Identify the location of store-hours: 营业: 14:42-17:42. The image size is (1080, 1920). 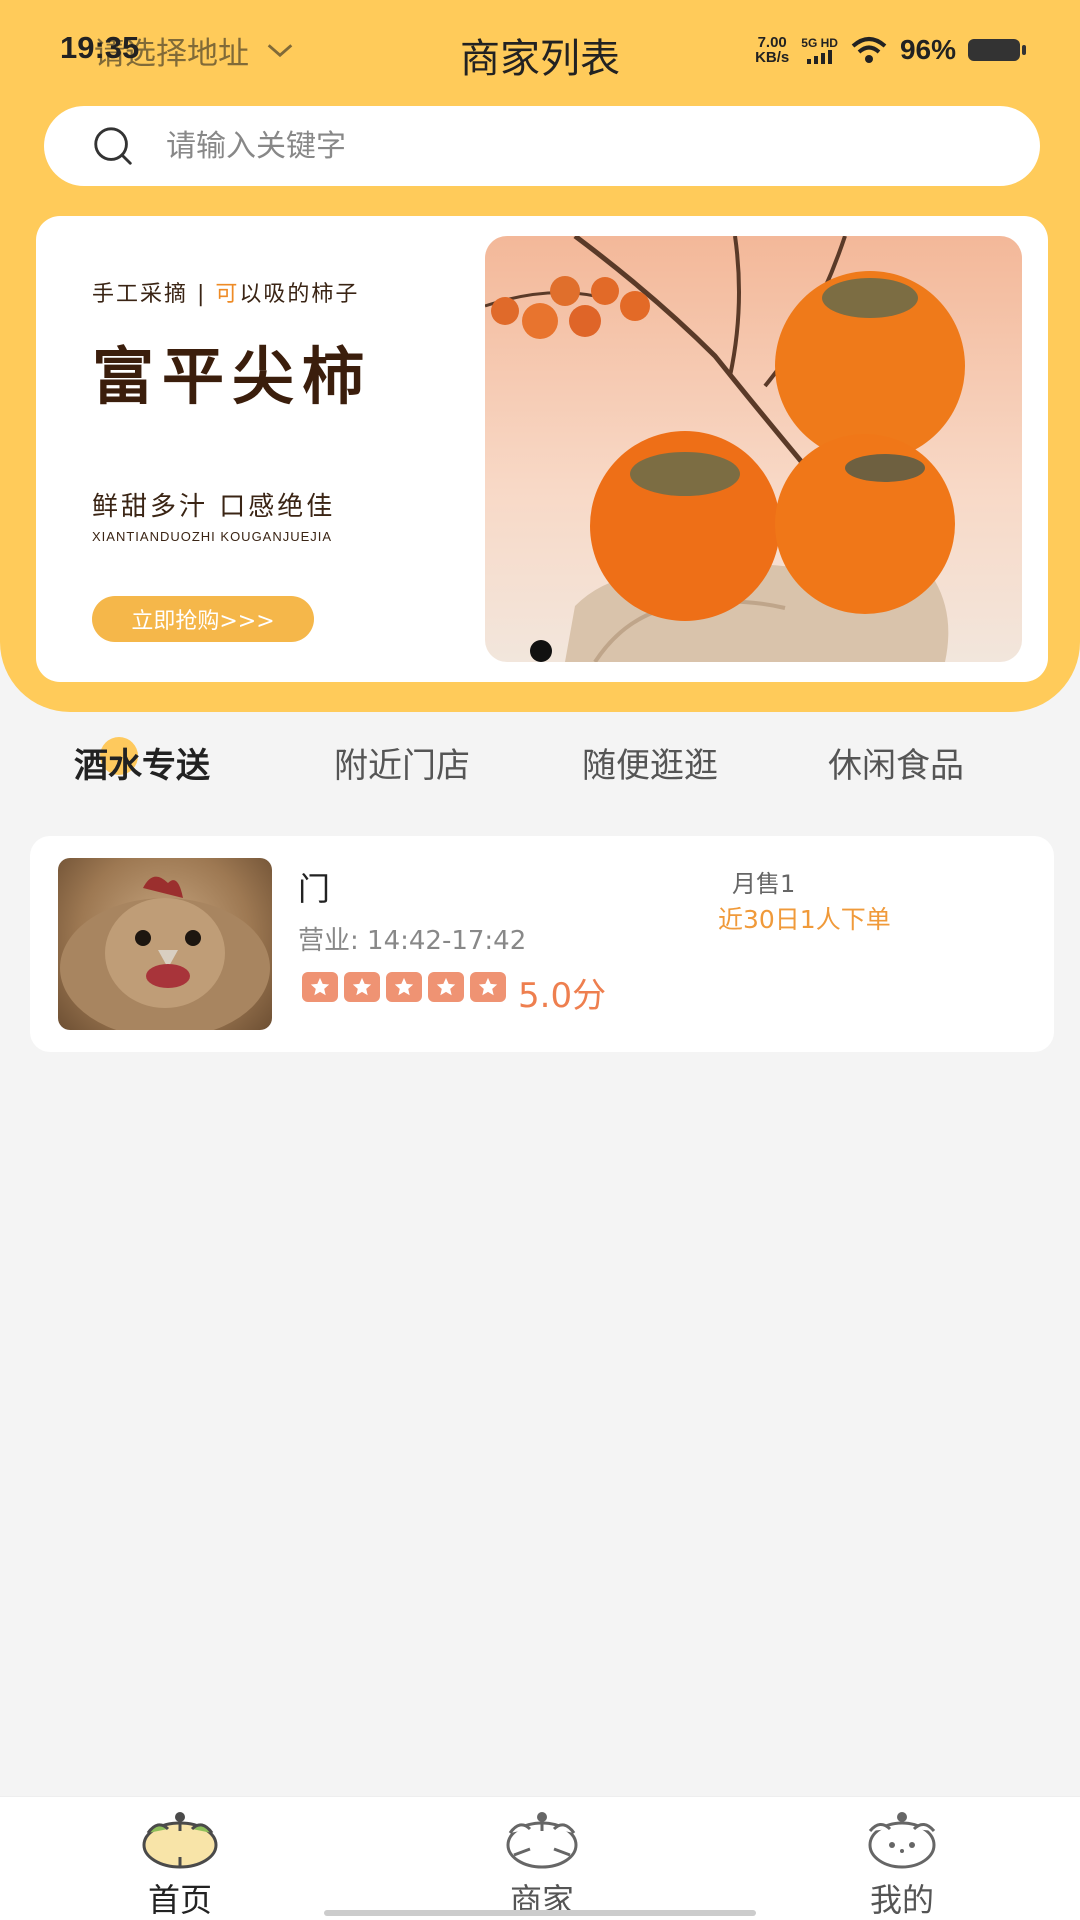
(412, 941).